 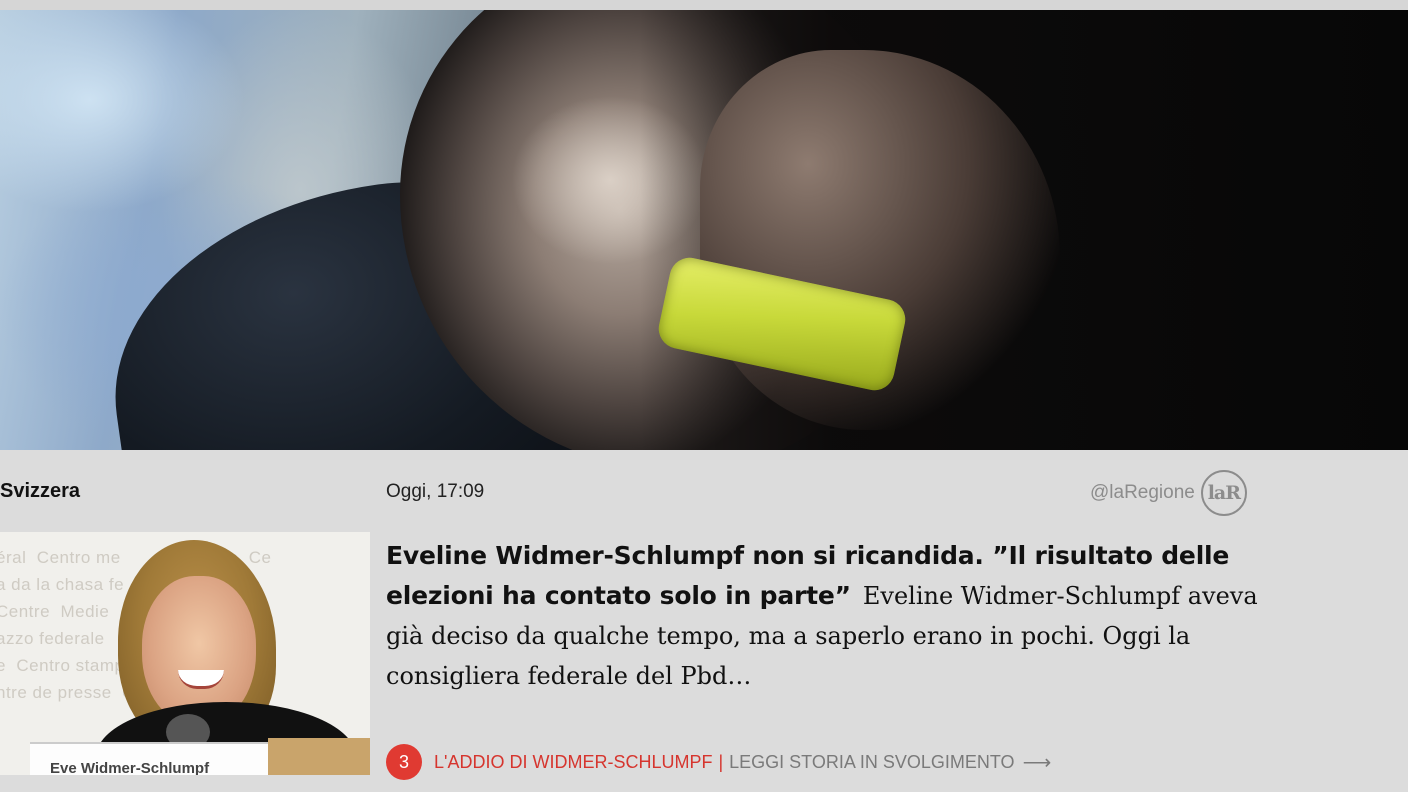 I want to click on story-count-badge: 3, so click(x=404, y=762).